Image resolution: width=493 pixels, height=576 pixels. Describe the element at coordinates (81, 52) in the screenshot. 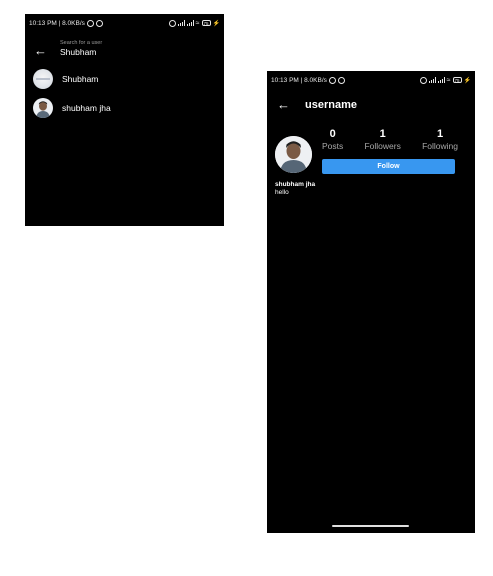

I see `search-value: Shubham` at that location.